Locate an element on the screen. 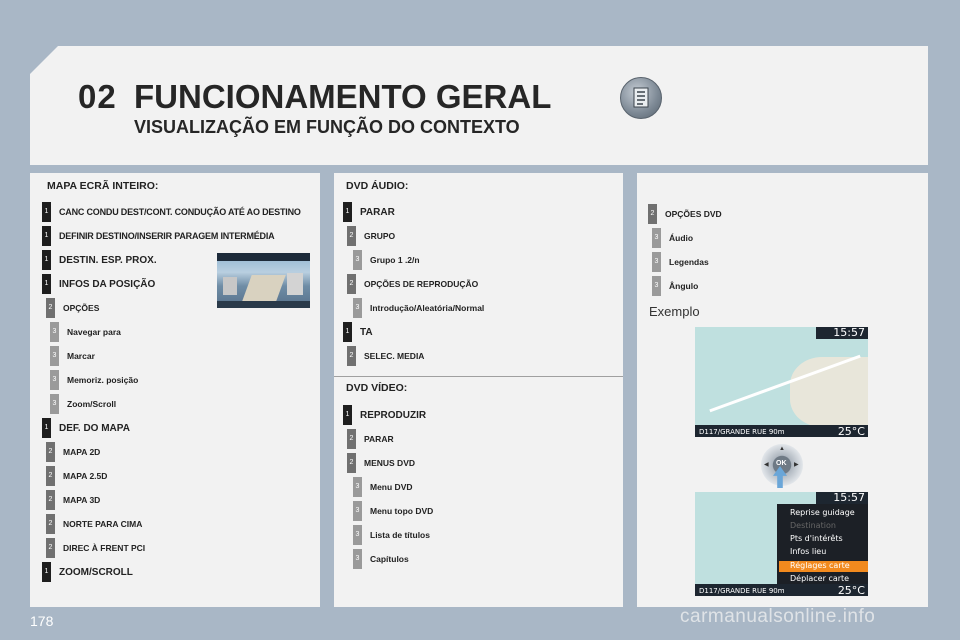  list-item: 3 Marcar is located at coordinates (72, 356).